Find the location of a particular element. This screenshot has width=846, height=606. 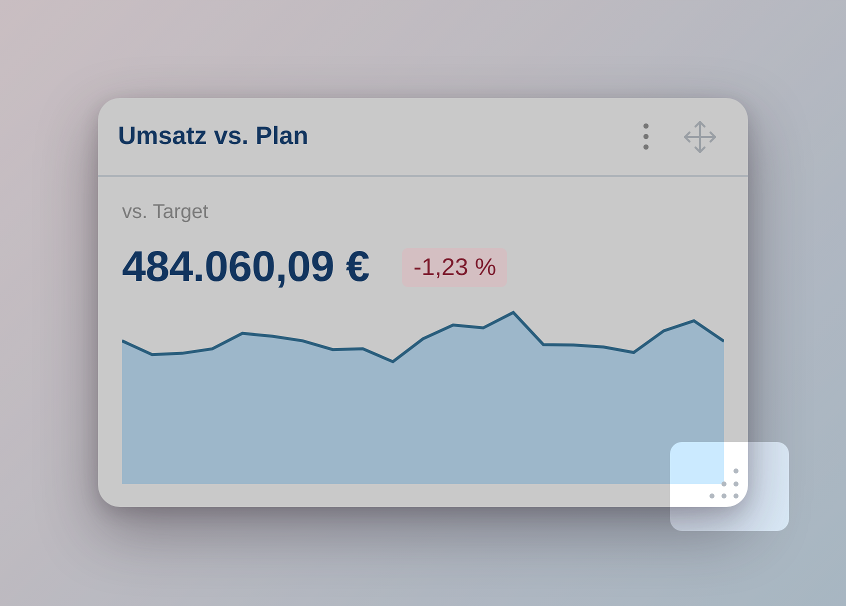

kebab-menu-icon is located at coordinates (646, 136).